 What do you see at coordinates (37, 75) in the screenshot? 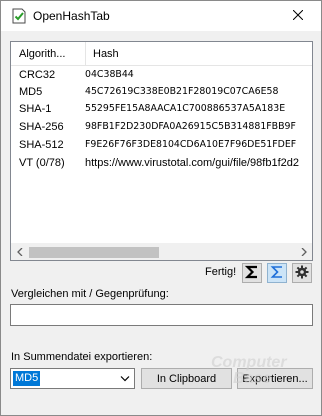
I see `algorithm-cell: CRC32` at bounding box center [37, 75].